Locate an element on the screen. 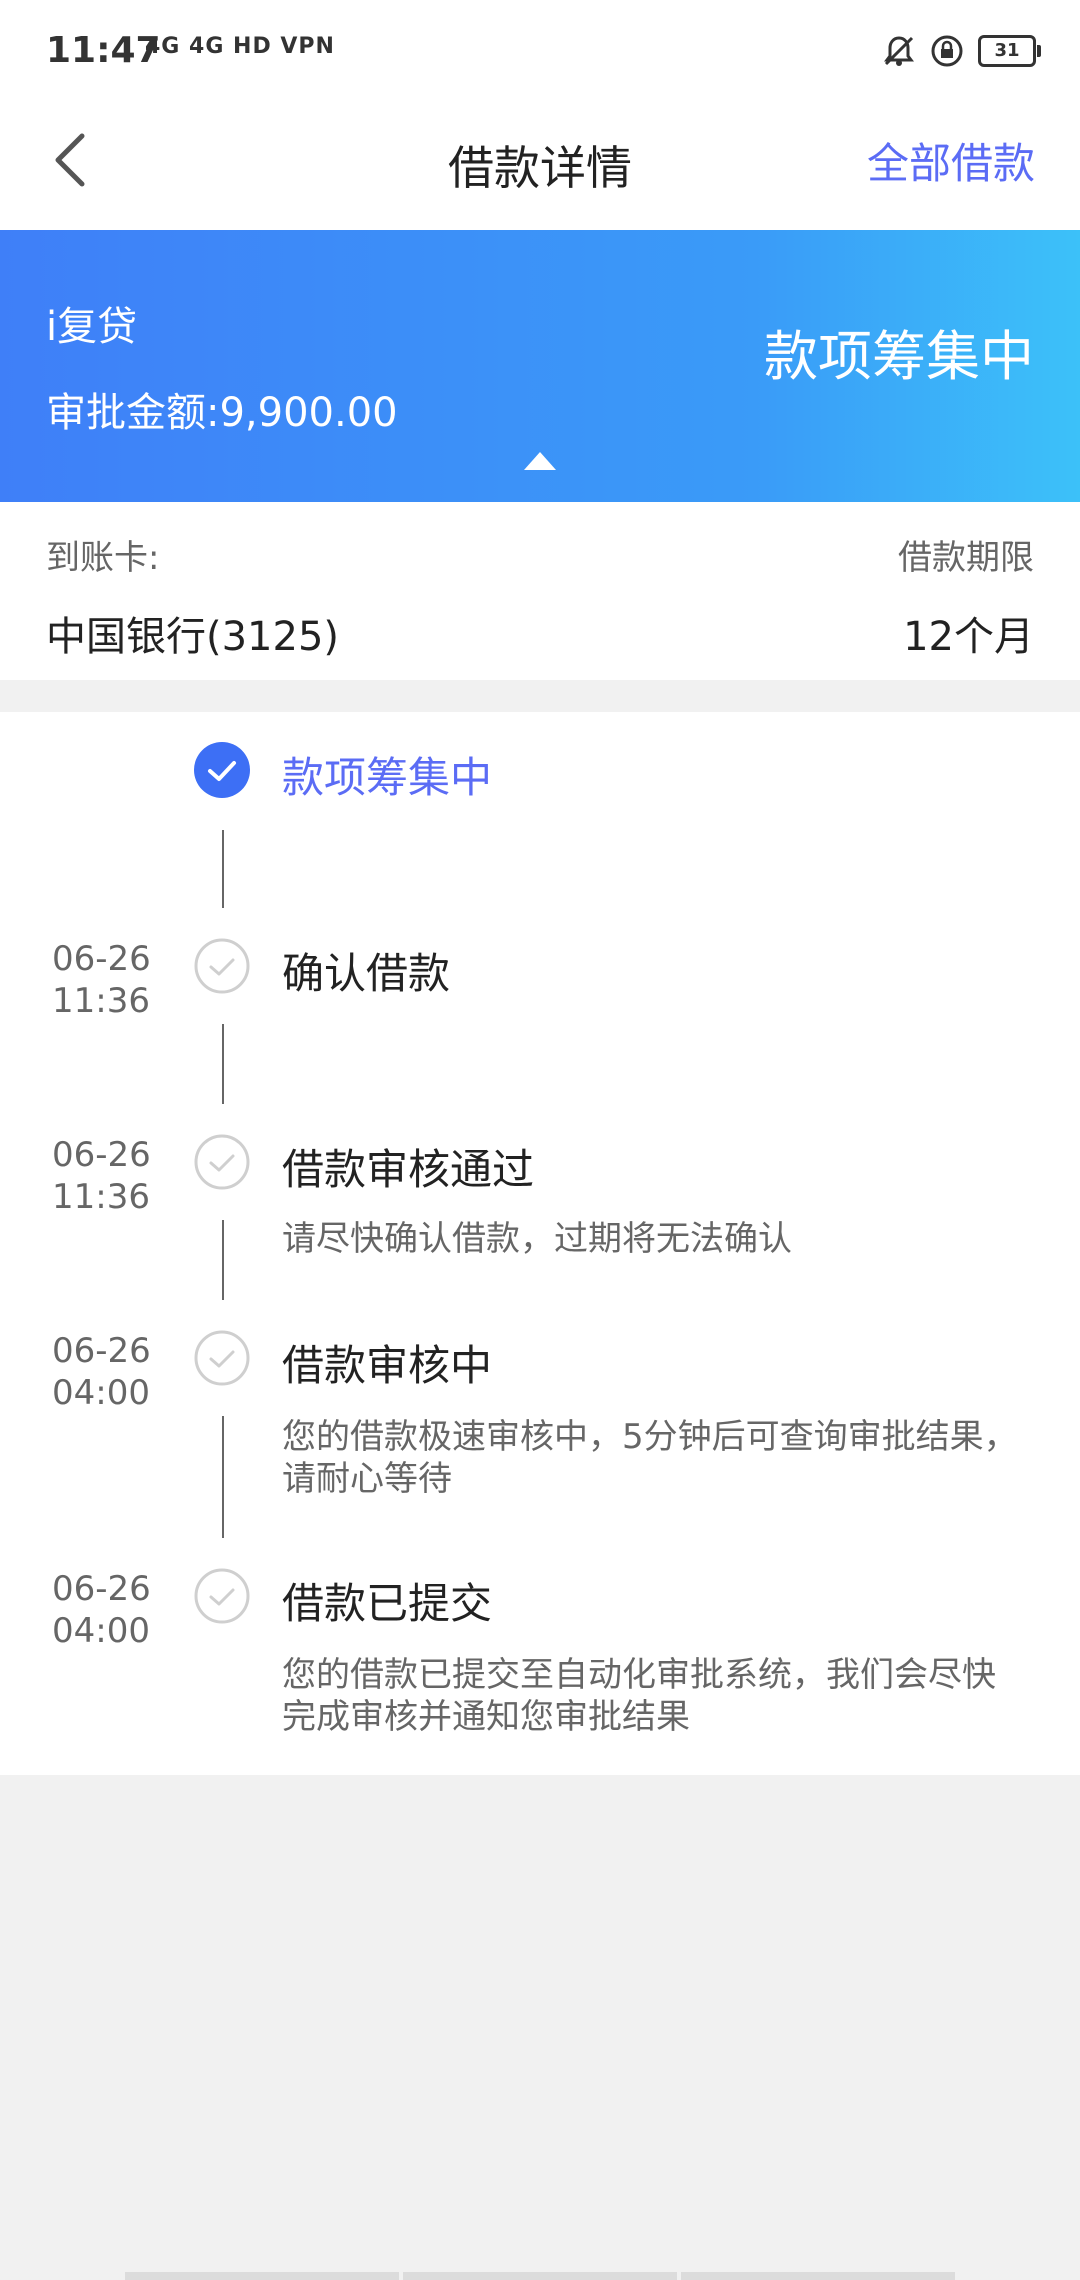  status-bar: 11:47 4G 4G HD VPN 31 is located at coordinates (540, 55).